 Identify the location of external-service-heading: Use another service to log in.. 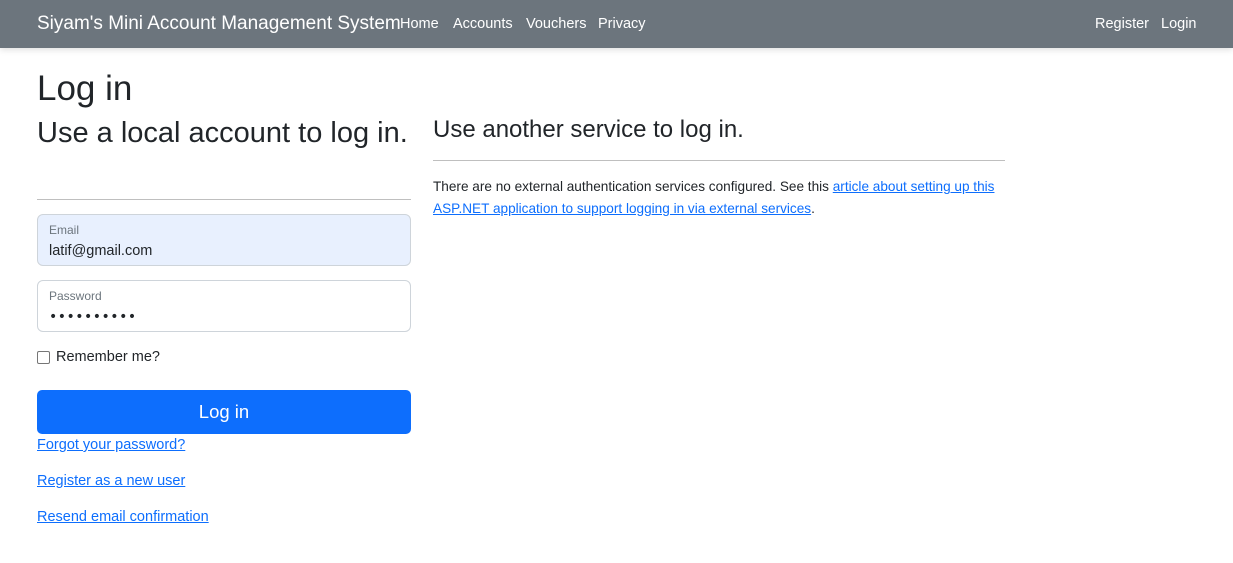
(588, 129).